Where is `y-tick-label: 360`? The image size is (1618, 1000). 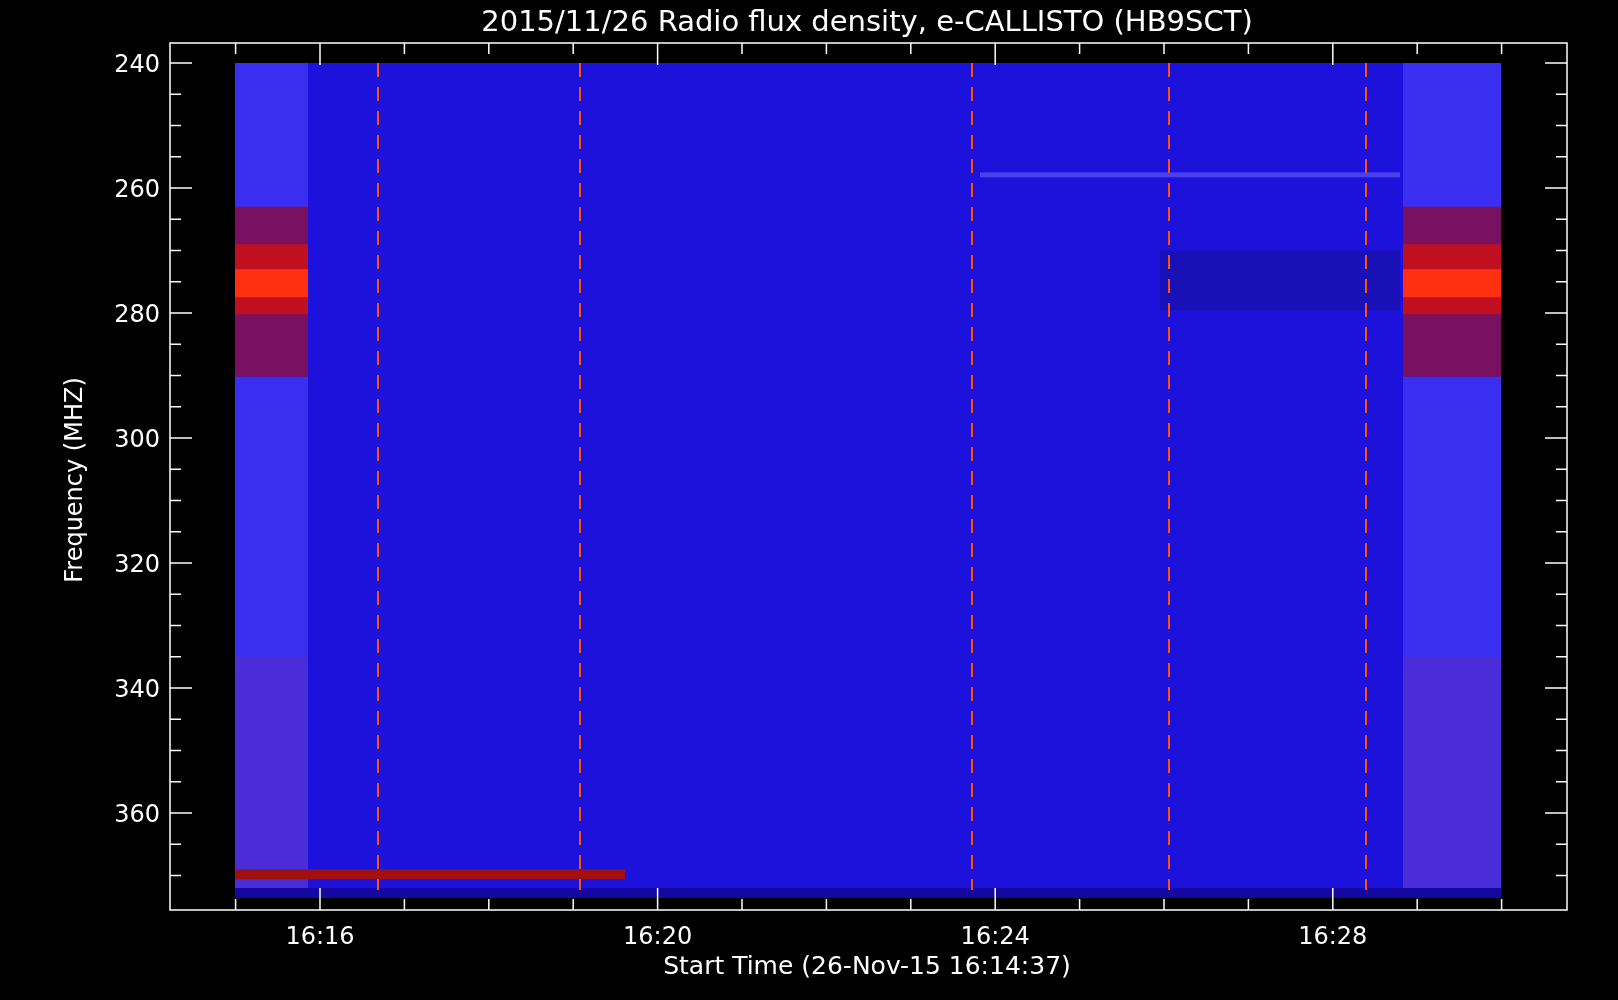 y-tick-label: 360 is located at coordinates (137, 814).